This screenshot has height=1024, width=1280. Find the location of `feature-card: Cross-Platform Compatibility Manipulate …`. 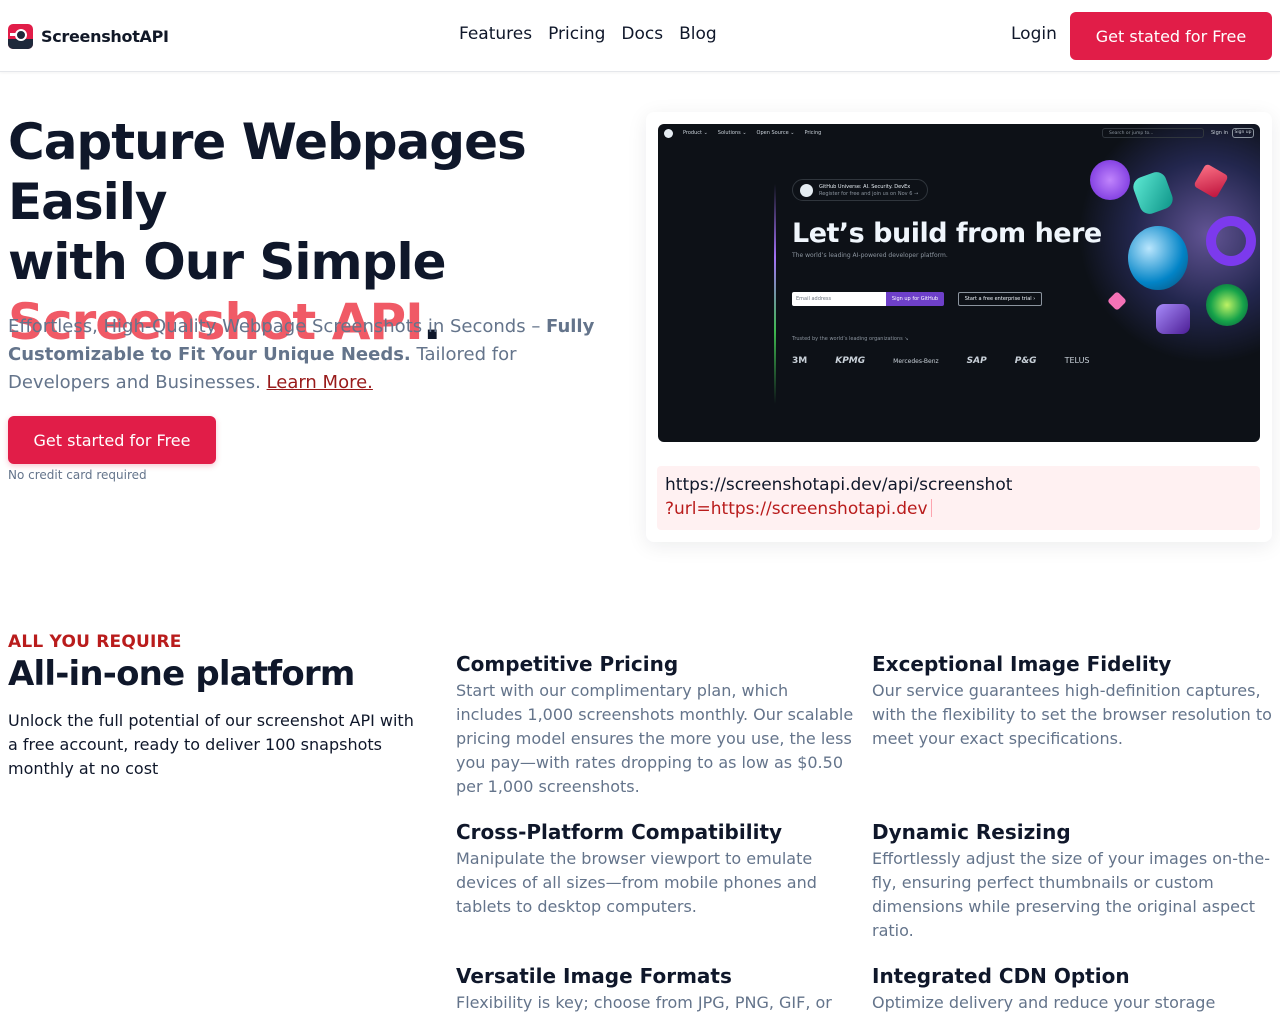

feature-card: Cross-Platform Compatibility Manipulate … is located at coordinates (656, 868).